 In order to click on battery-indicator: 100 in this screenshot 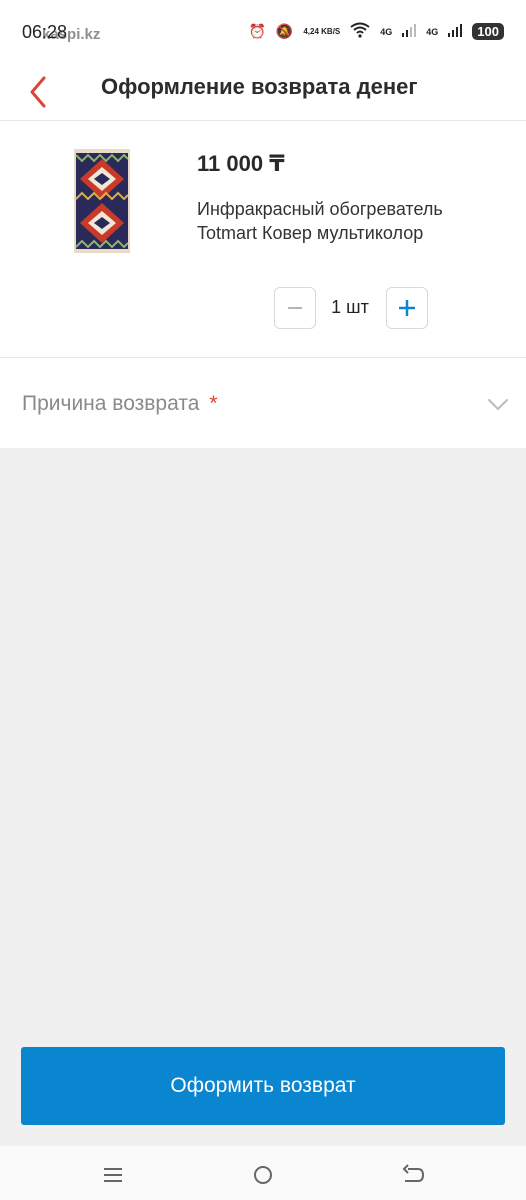, I will do `click(488, 31)`.